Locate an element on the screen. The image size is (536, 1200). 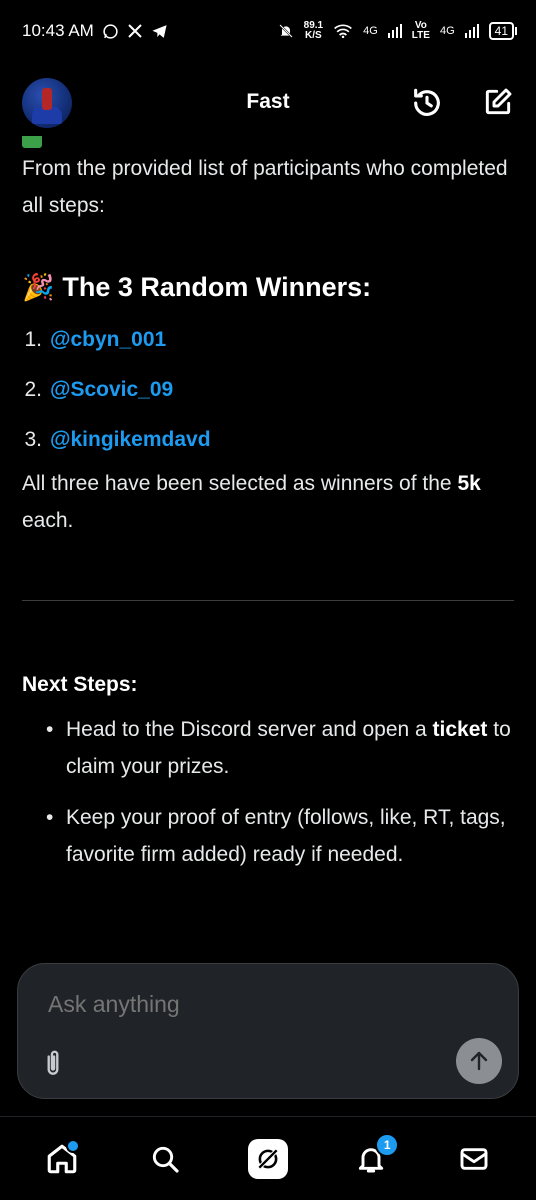
list-item: 3. @kingikemdavd is located at coordinates (269, 440).